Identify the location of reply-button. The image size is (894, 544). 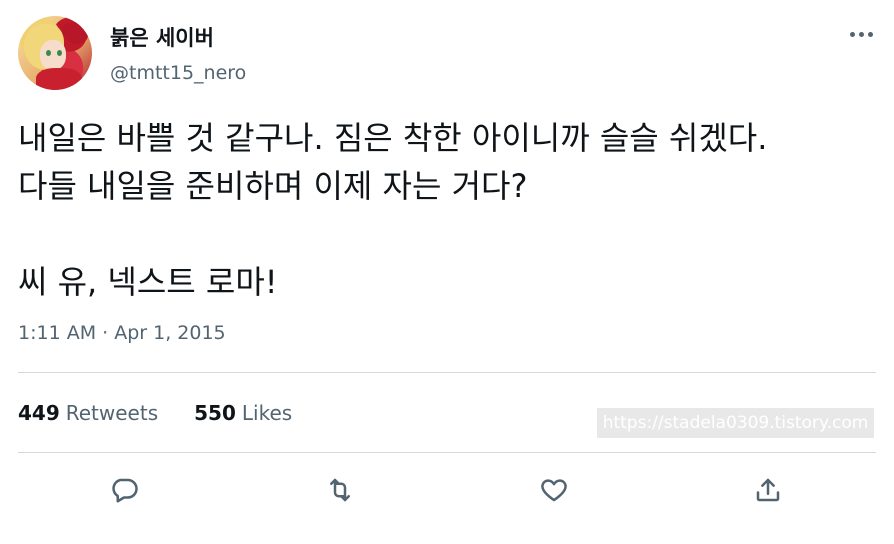
(124, 490).